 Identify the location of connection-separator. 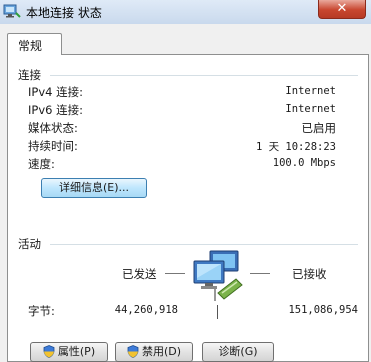
(204, 75).